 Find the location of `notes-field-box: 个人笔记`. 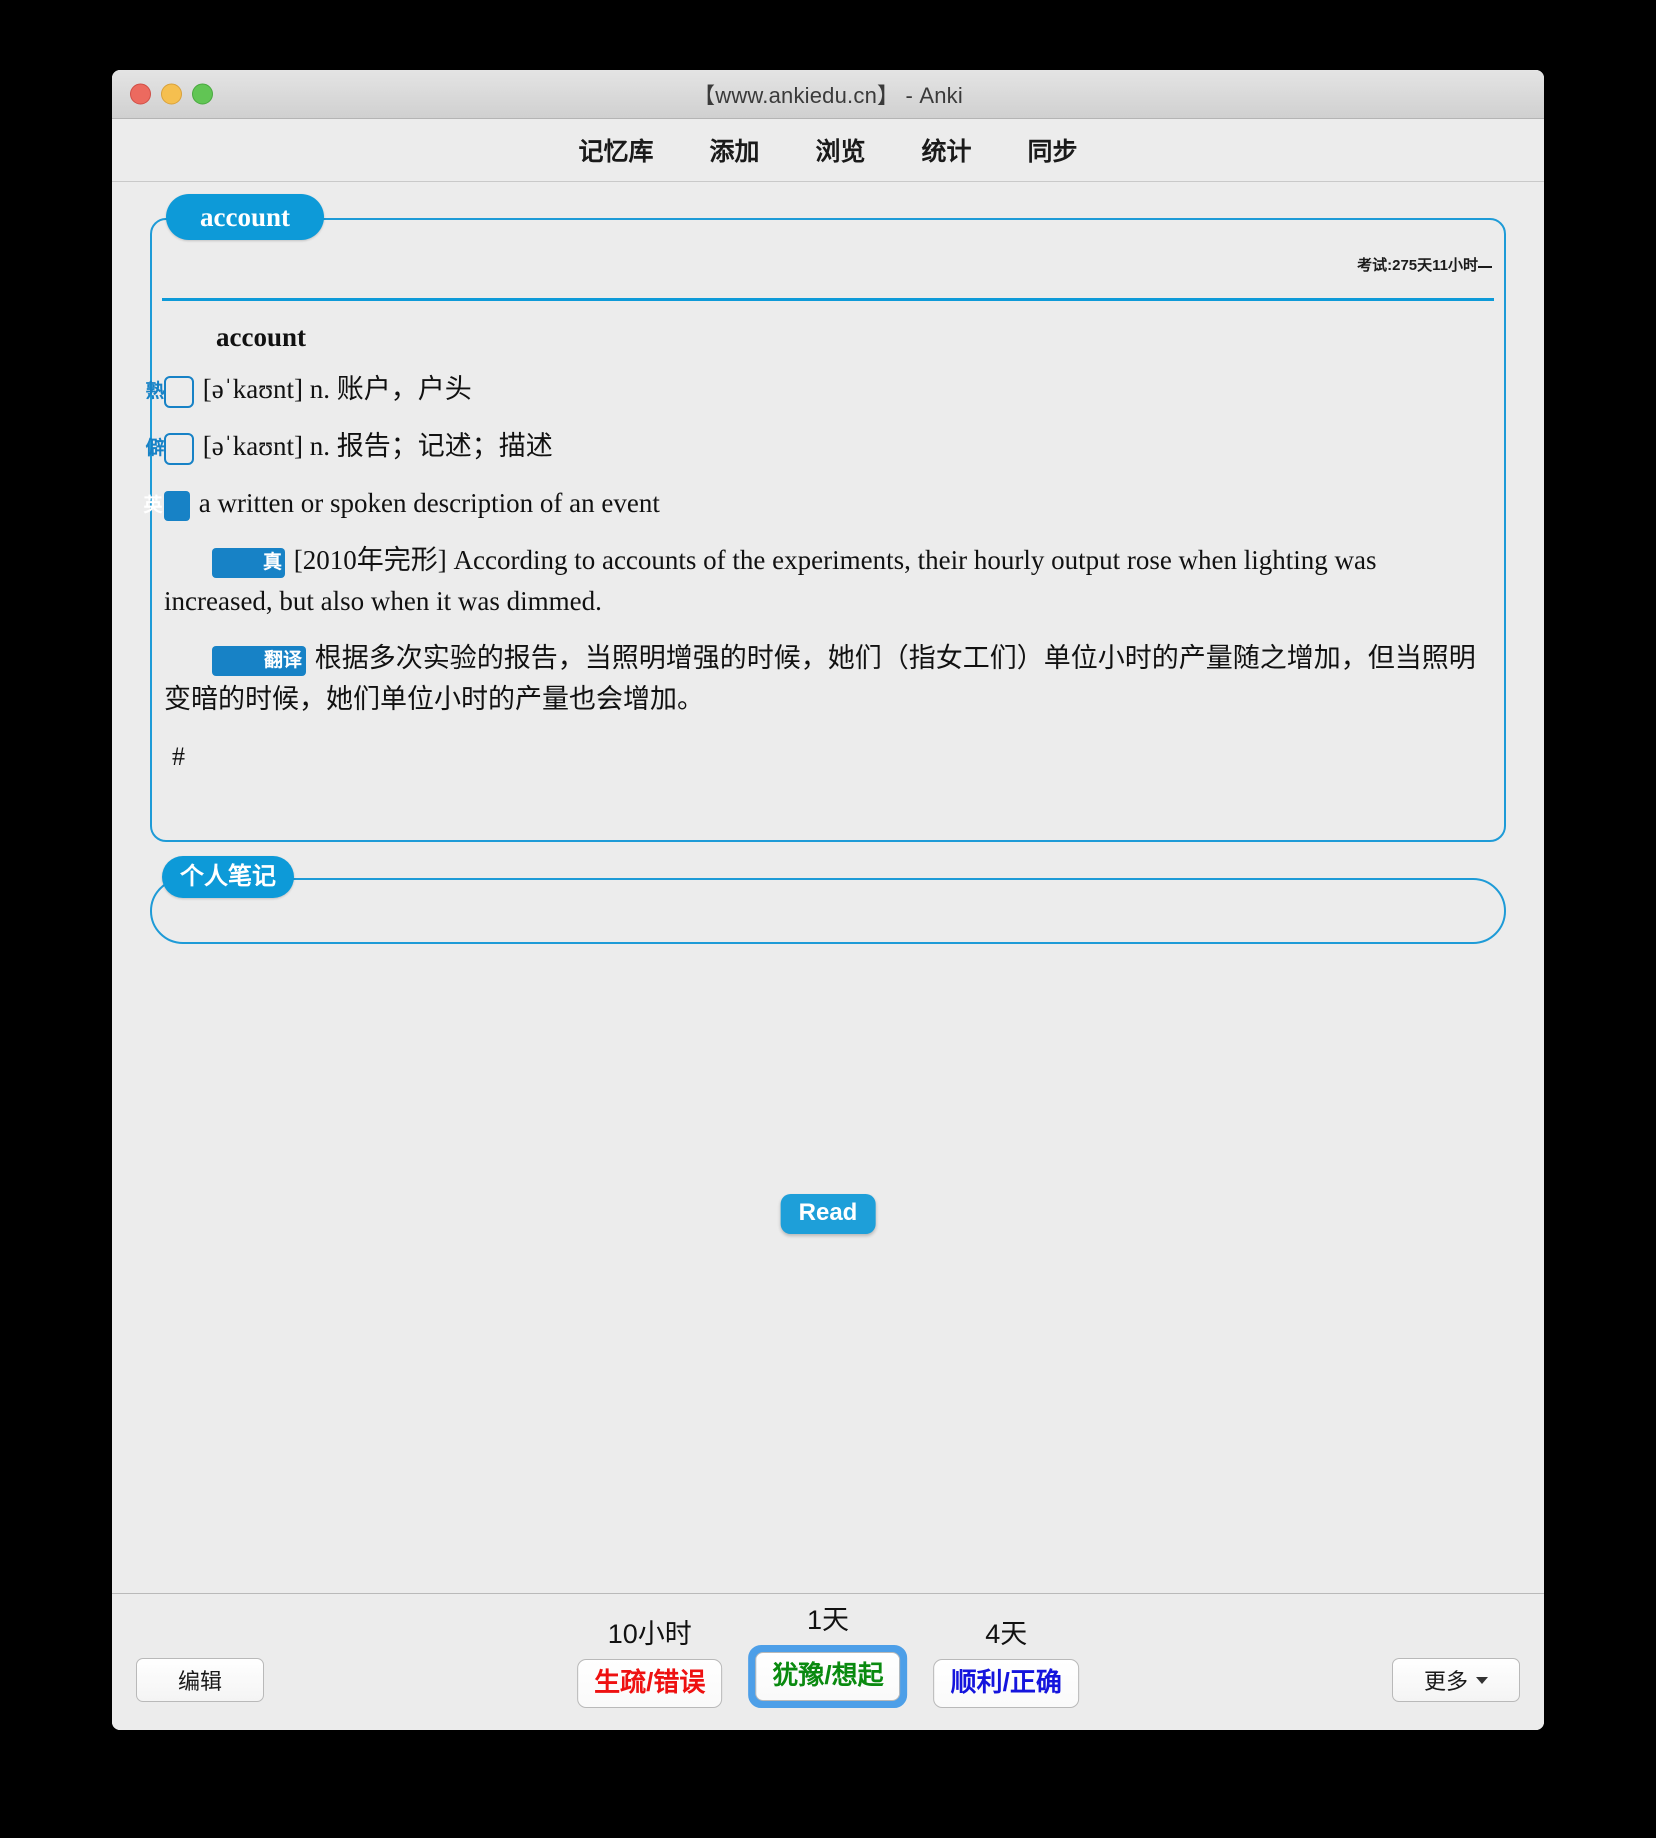

notes-field-box: 个人笔记 is located at coordinates (828, 900).